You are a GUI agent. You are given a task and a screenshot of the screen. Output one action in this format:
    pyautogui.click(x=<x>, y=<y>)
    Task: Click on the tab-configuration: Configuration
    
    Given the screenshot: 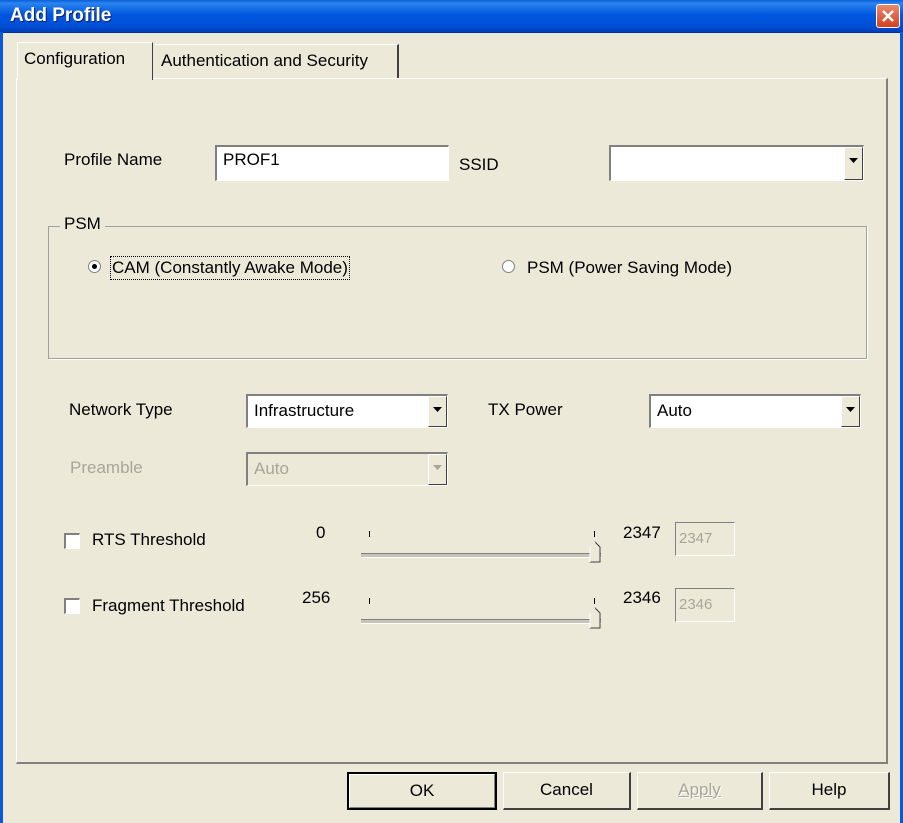 What is the action you would take?
    pyautogui.click(x=85, y=61)
    